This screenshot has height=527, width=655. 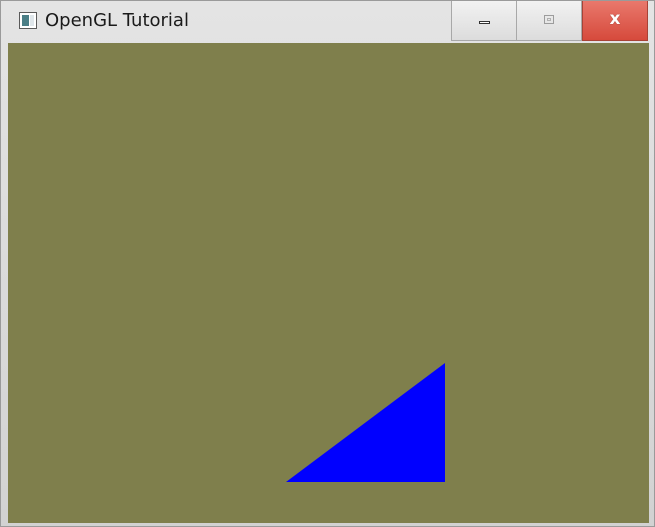 I want to click on maximize-icon, so click(x=549, y=19).